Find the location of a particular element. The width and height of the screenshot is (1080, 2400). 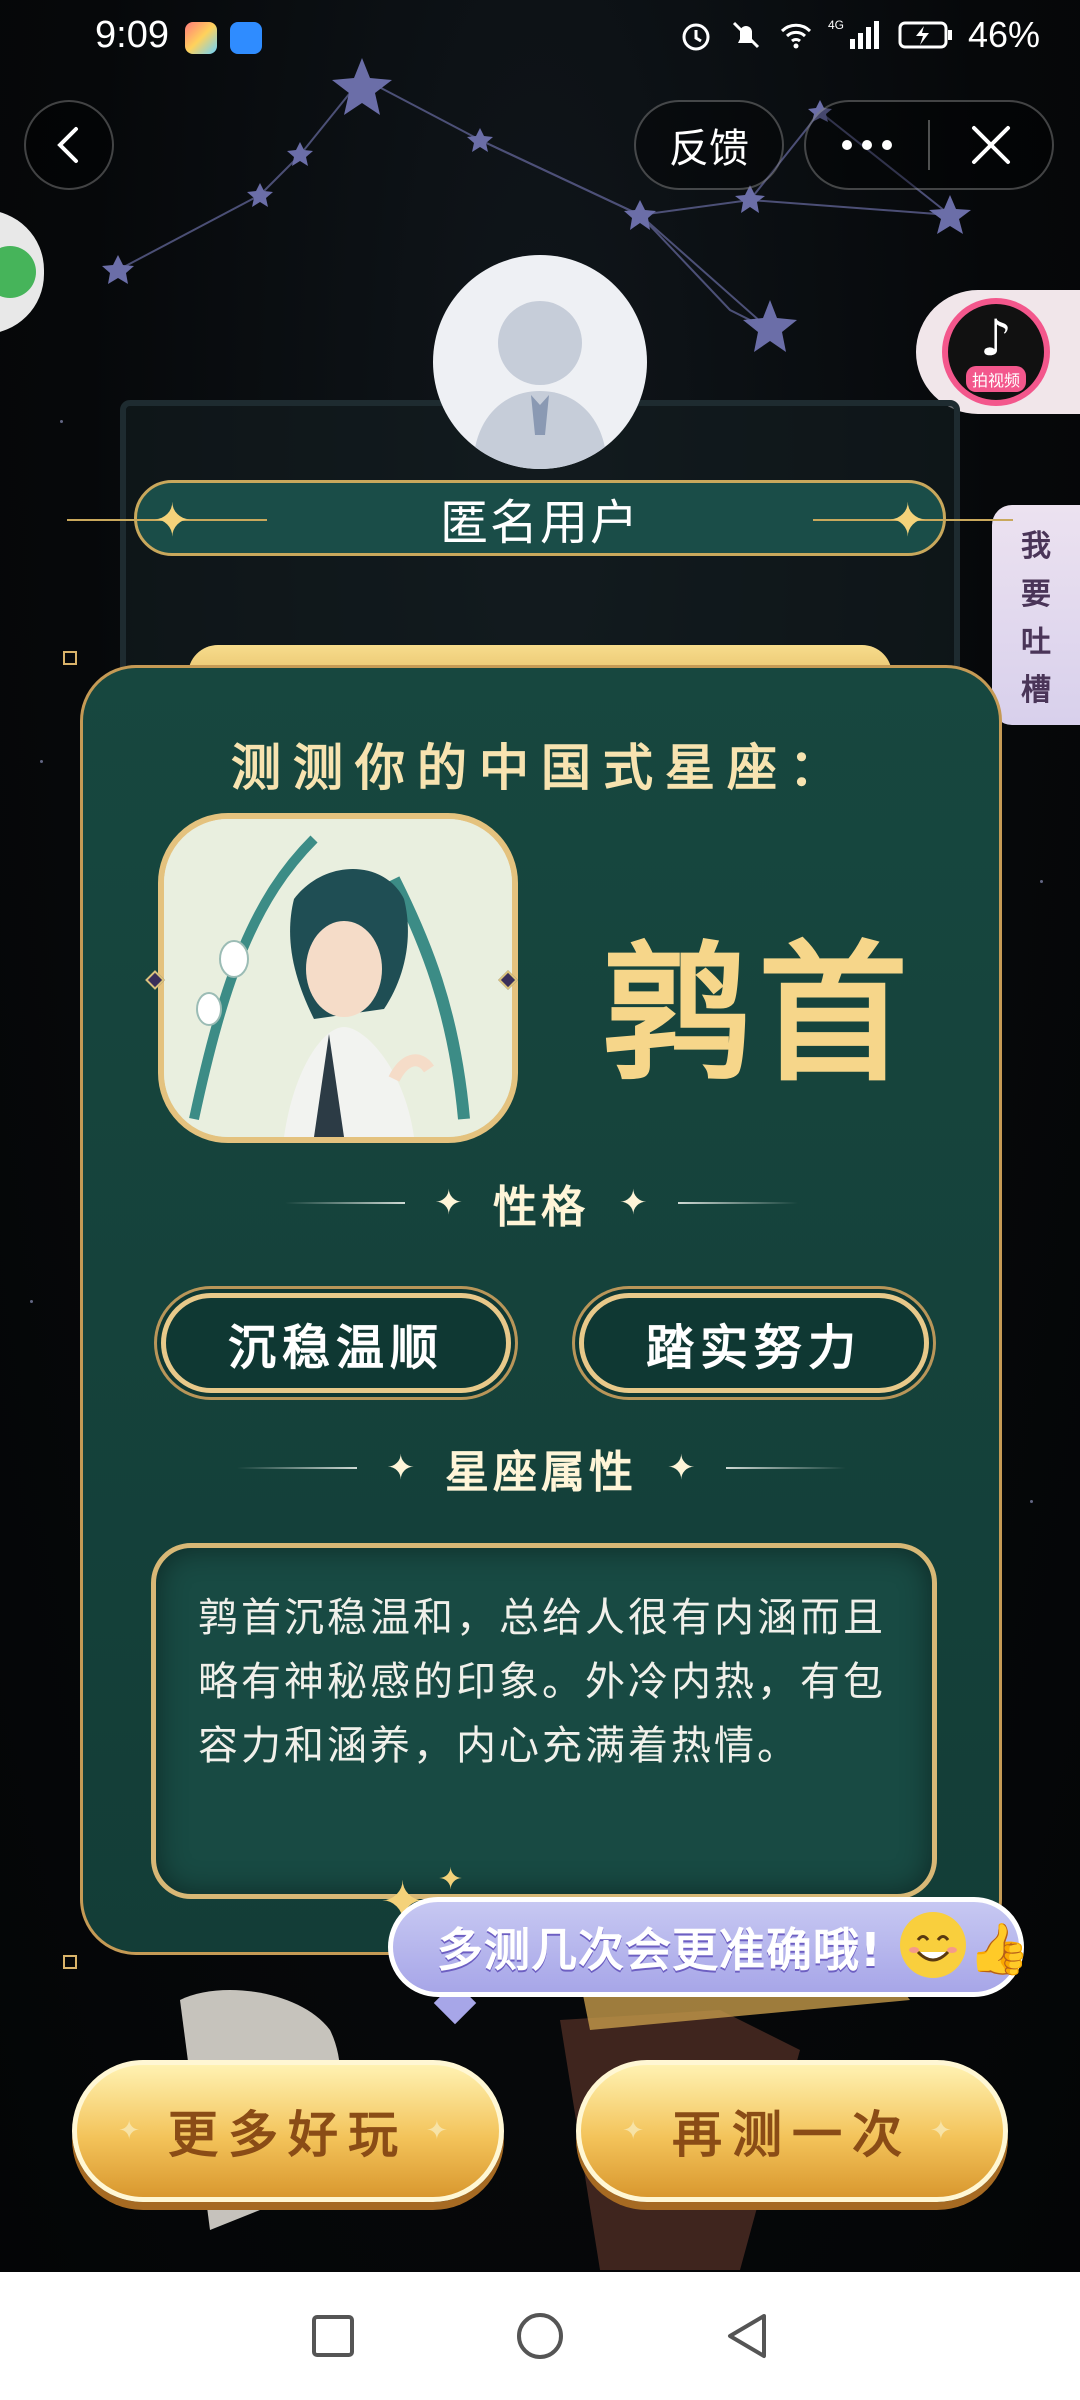

signal-icon: 4G is located at coordinates (853, 33).